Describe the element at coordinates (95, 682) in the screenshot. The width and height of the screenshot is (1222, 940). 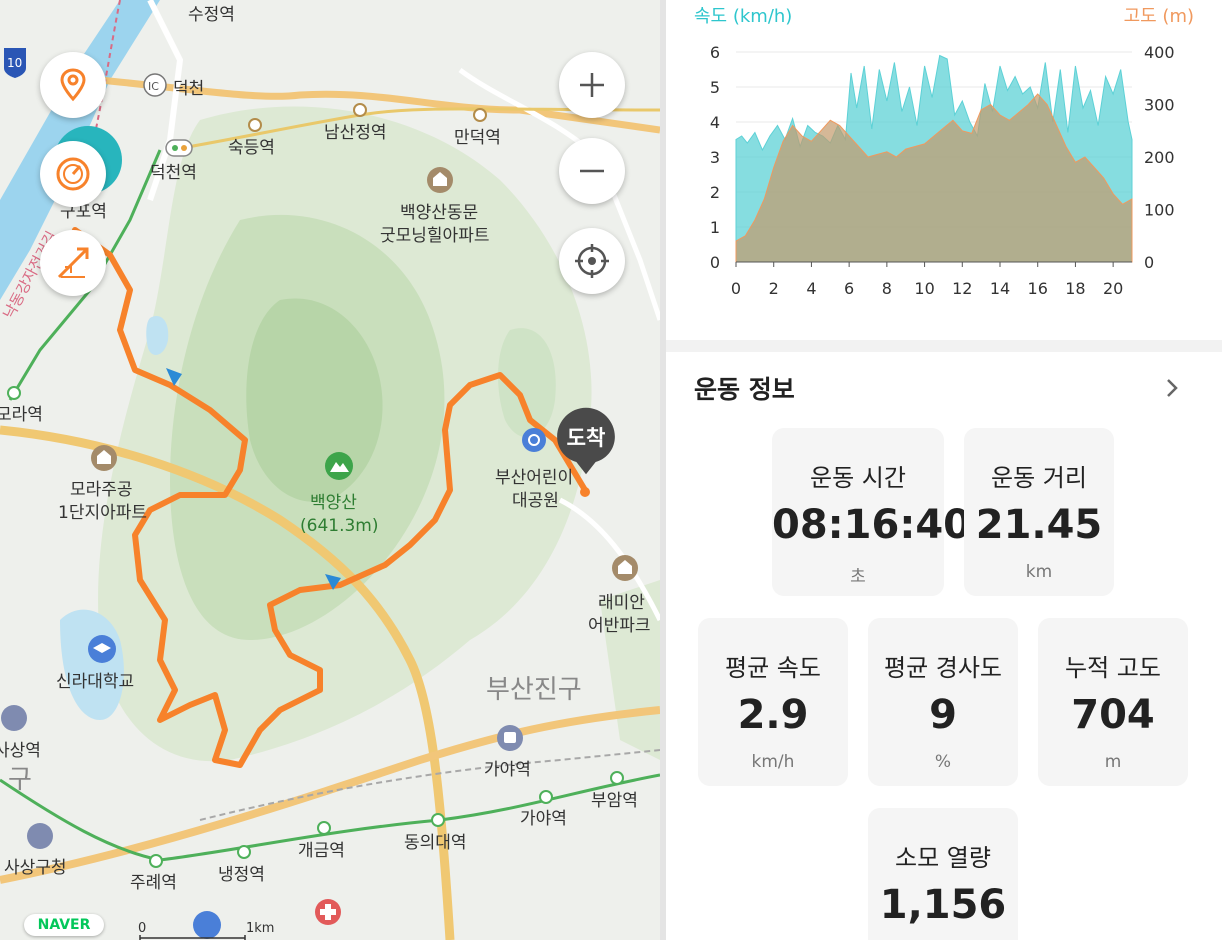
I see `map-label: 신라대학교` at that location.